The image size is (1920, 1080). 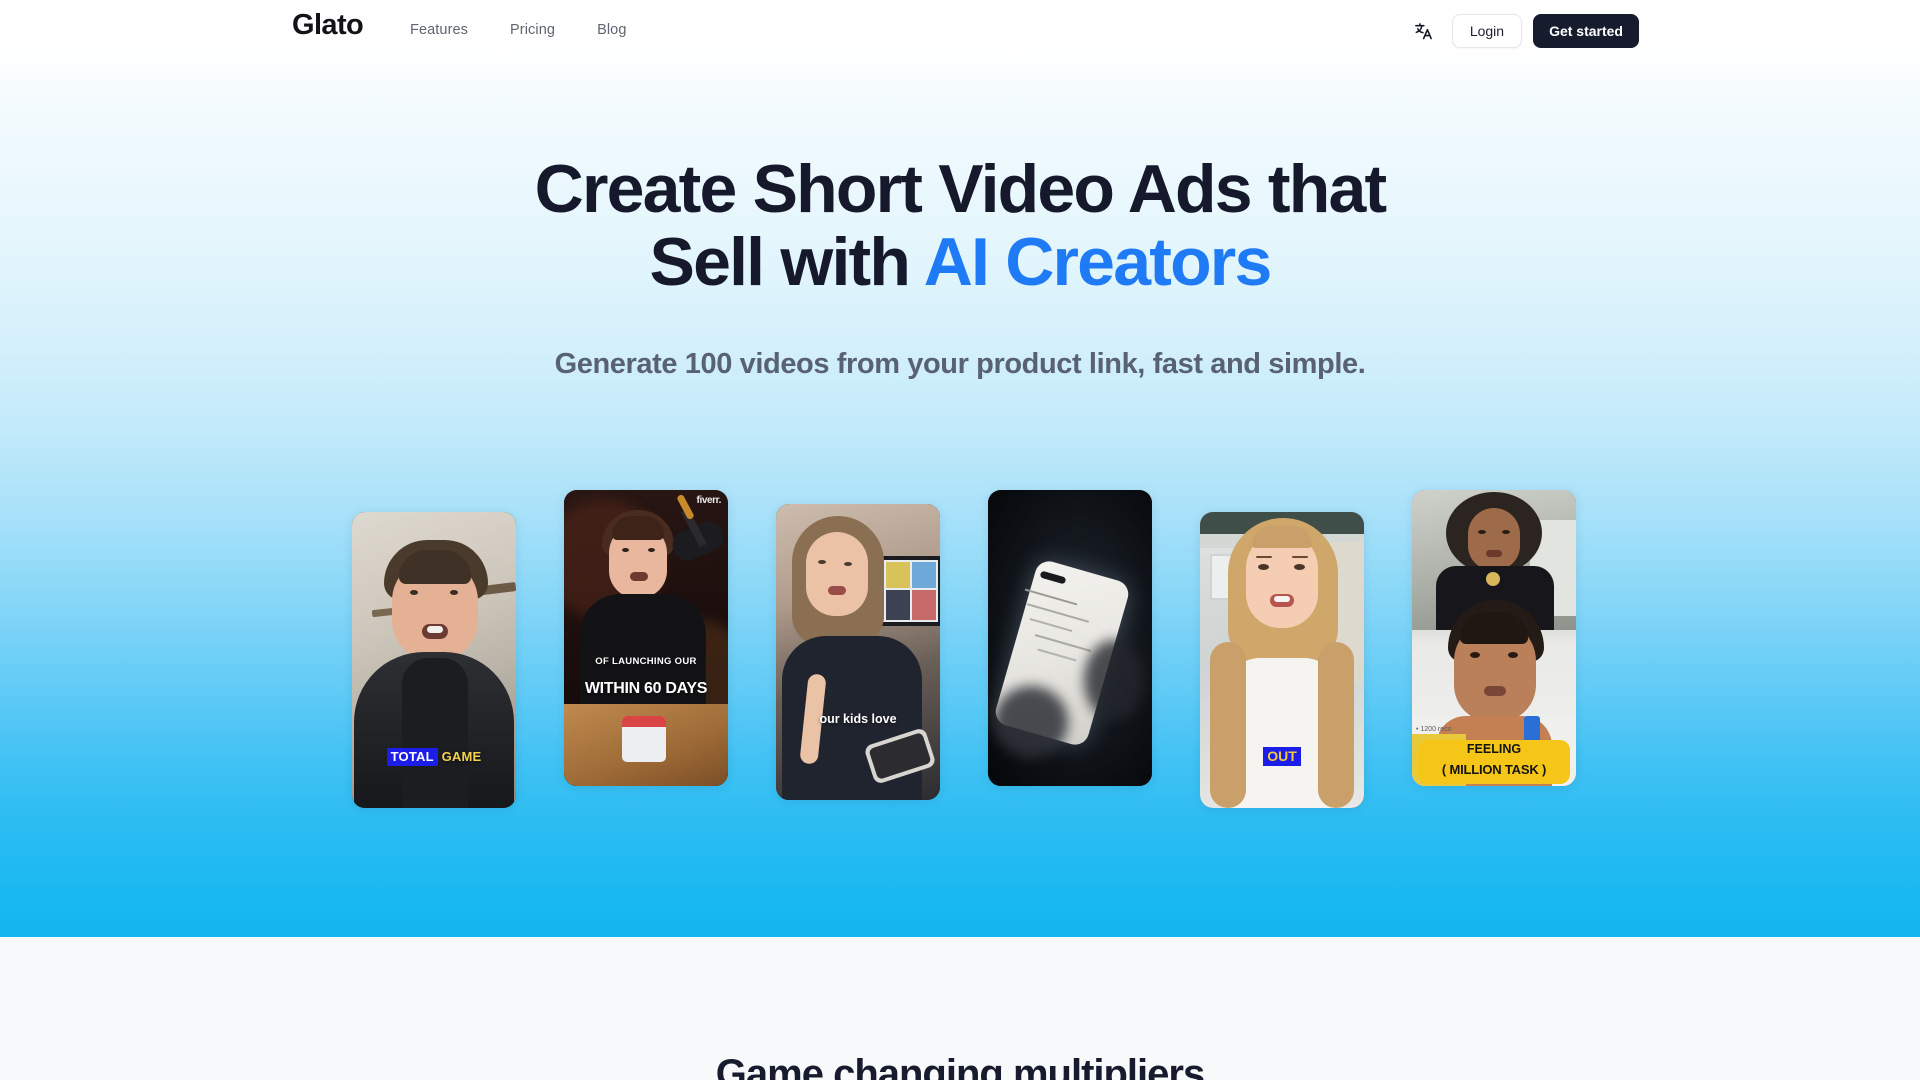 I want to click on caption-top: FEELING, so click(x=1494, y=749).